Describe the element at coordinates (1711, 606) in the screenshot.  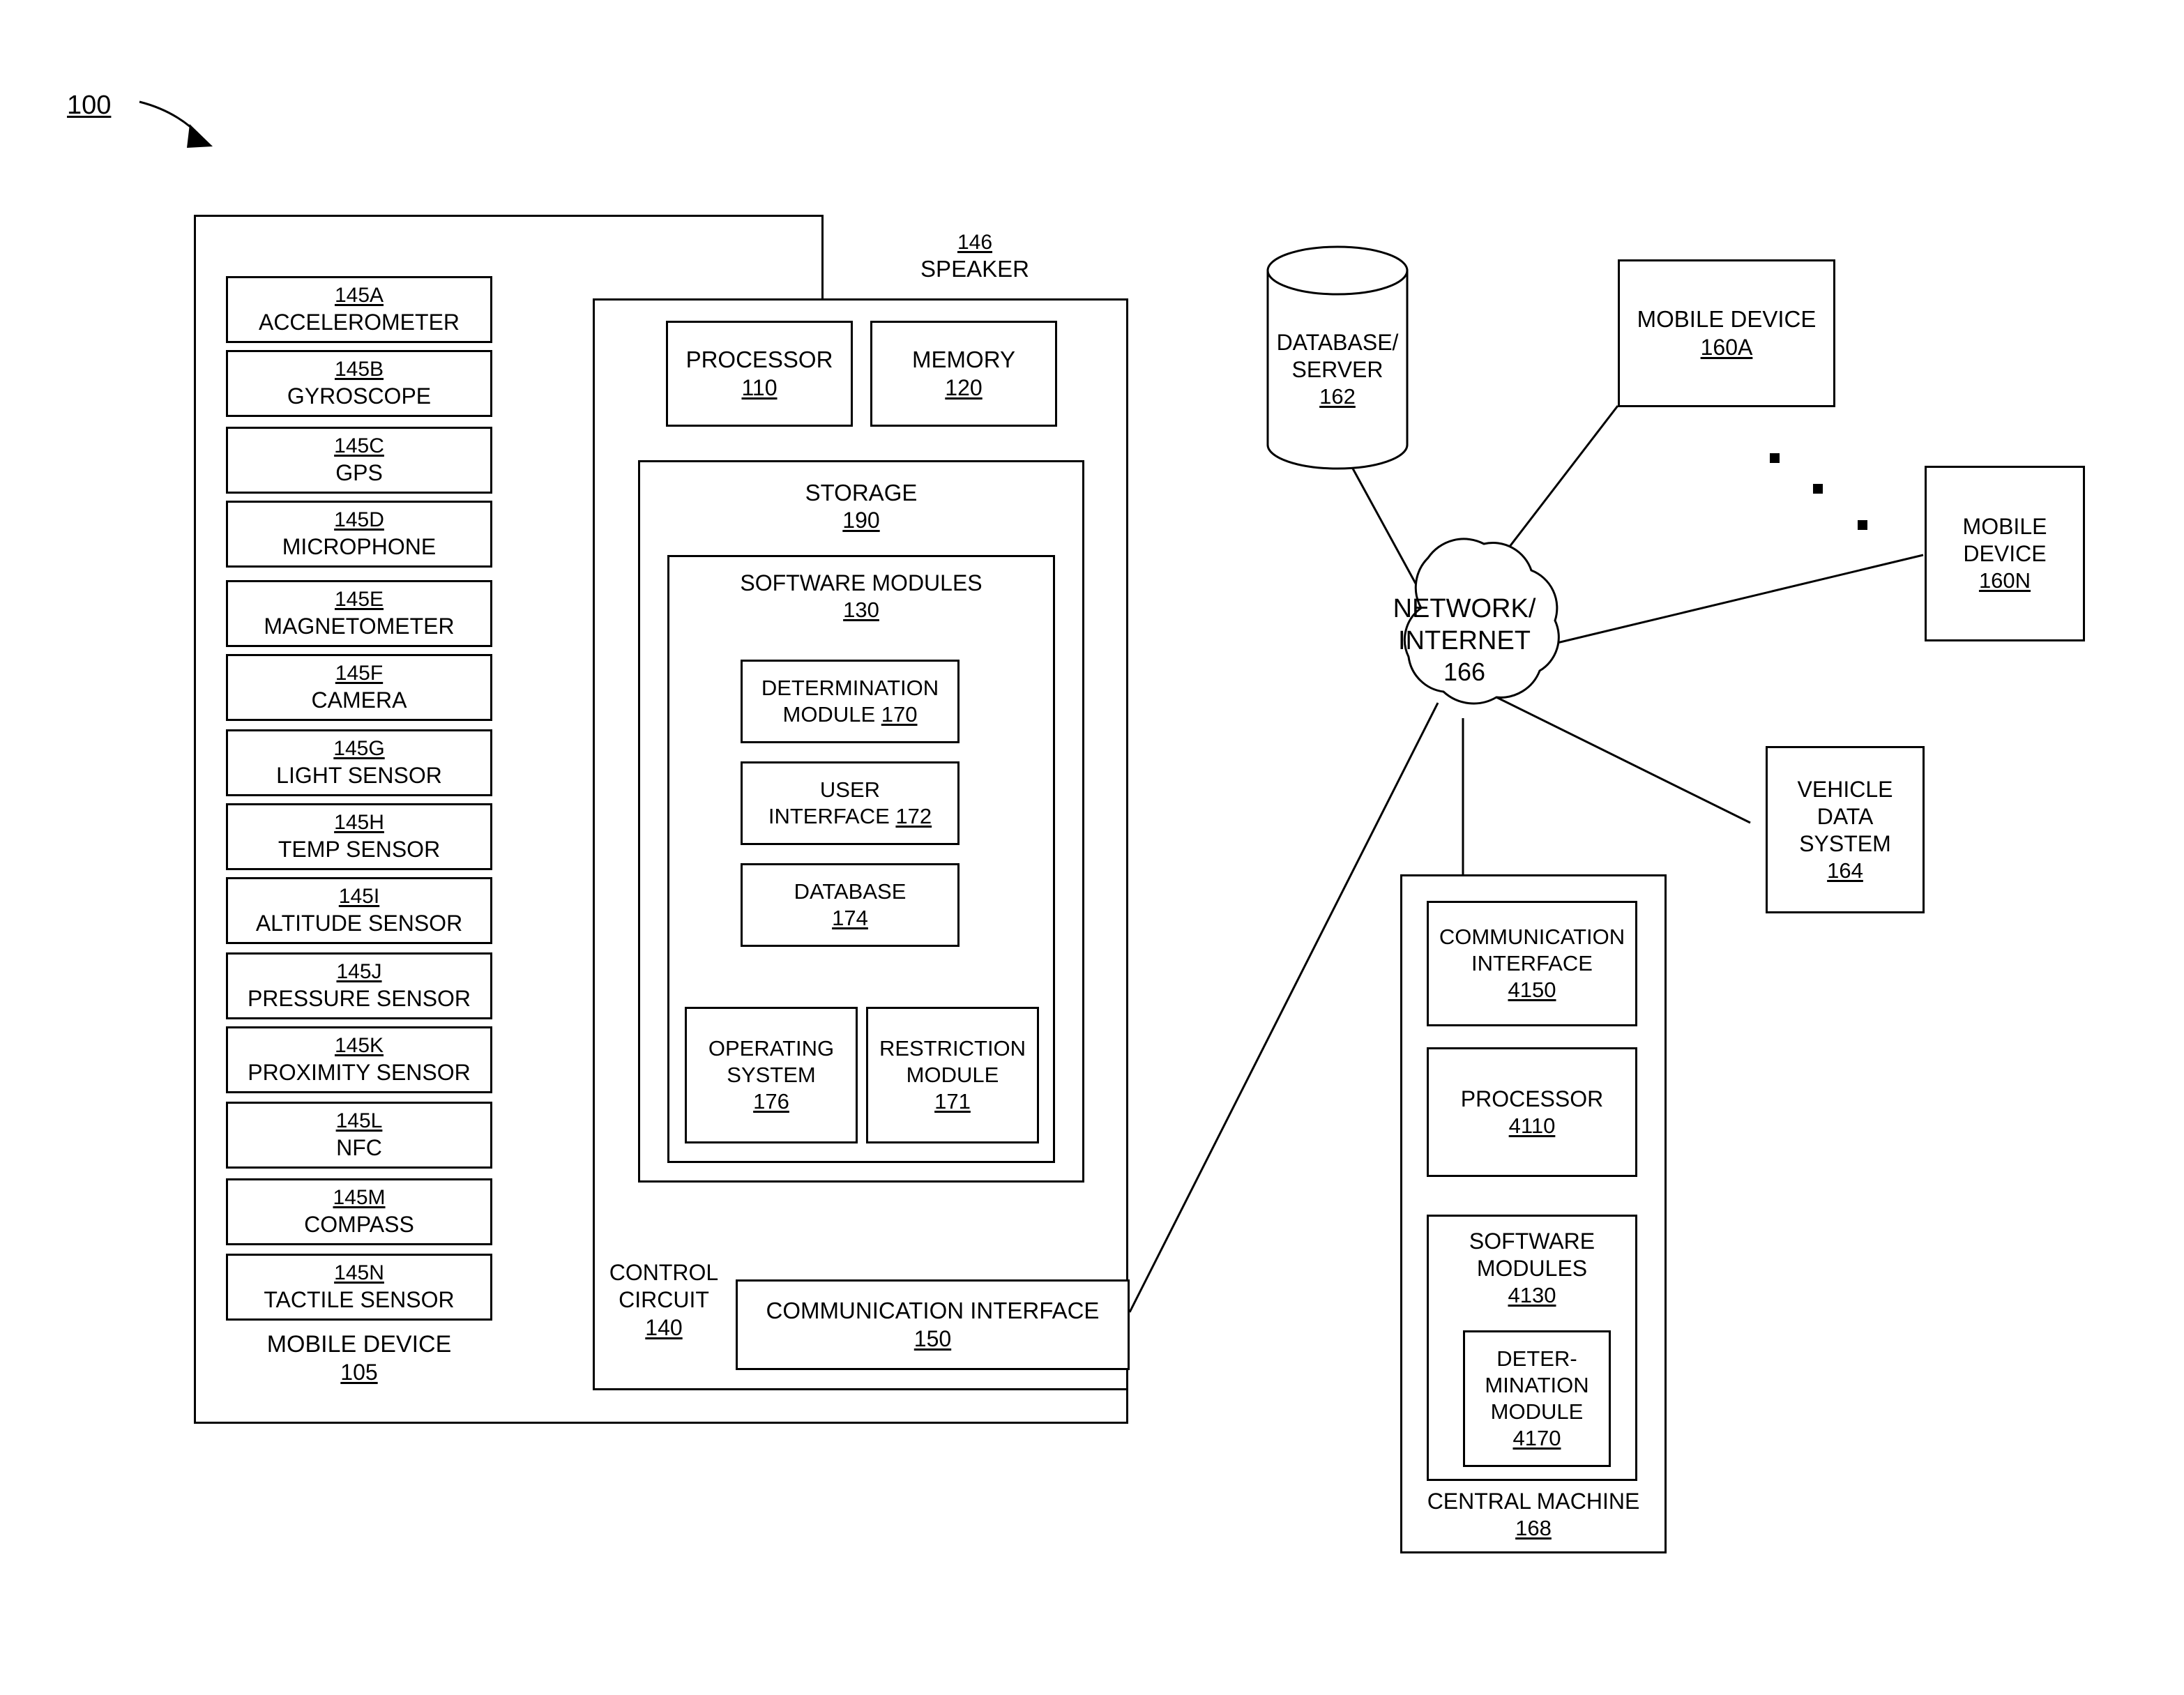
I see `link-network-to-mobile-device-n` at that location.